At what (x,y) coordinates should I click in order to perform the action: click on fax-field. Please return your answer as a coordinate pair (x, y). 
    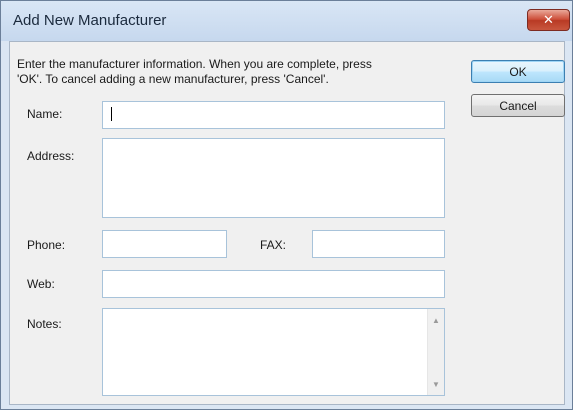
    Looking at the image, I should click on (378, 244).